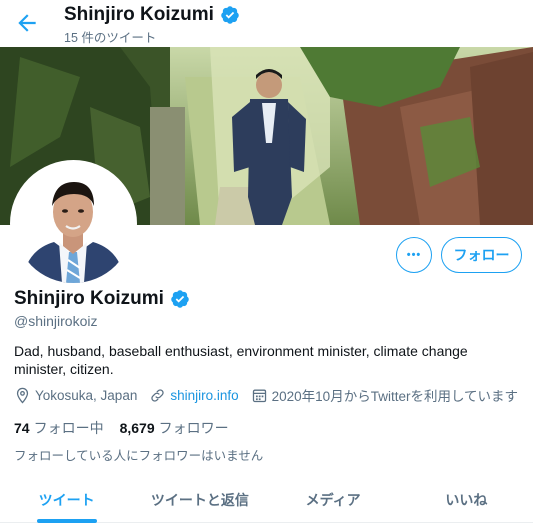 The width and height of the screenshot is (533, 523). What do you see at coordinates (110, 38) in the screenshot?
I see `tweet-count: 15 件のツイート` at bounding box center [110, 38].